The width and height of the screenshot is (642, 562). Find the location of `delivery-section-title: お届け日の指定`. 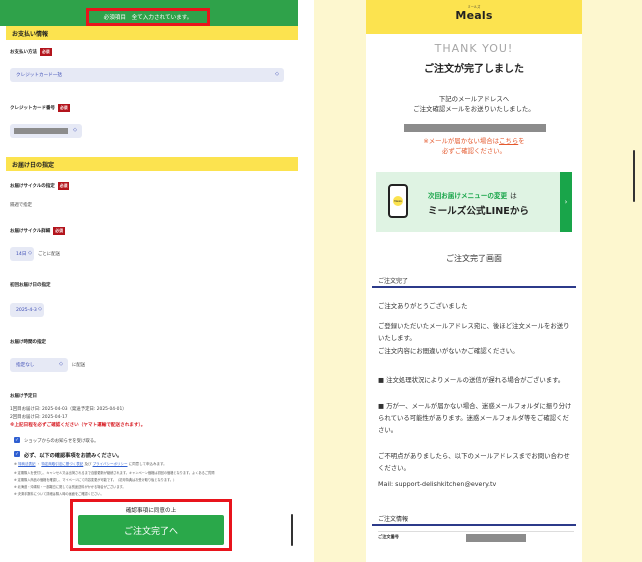

delivery-section-title: お届け日の指定 is located at coordinates (152, 164).